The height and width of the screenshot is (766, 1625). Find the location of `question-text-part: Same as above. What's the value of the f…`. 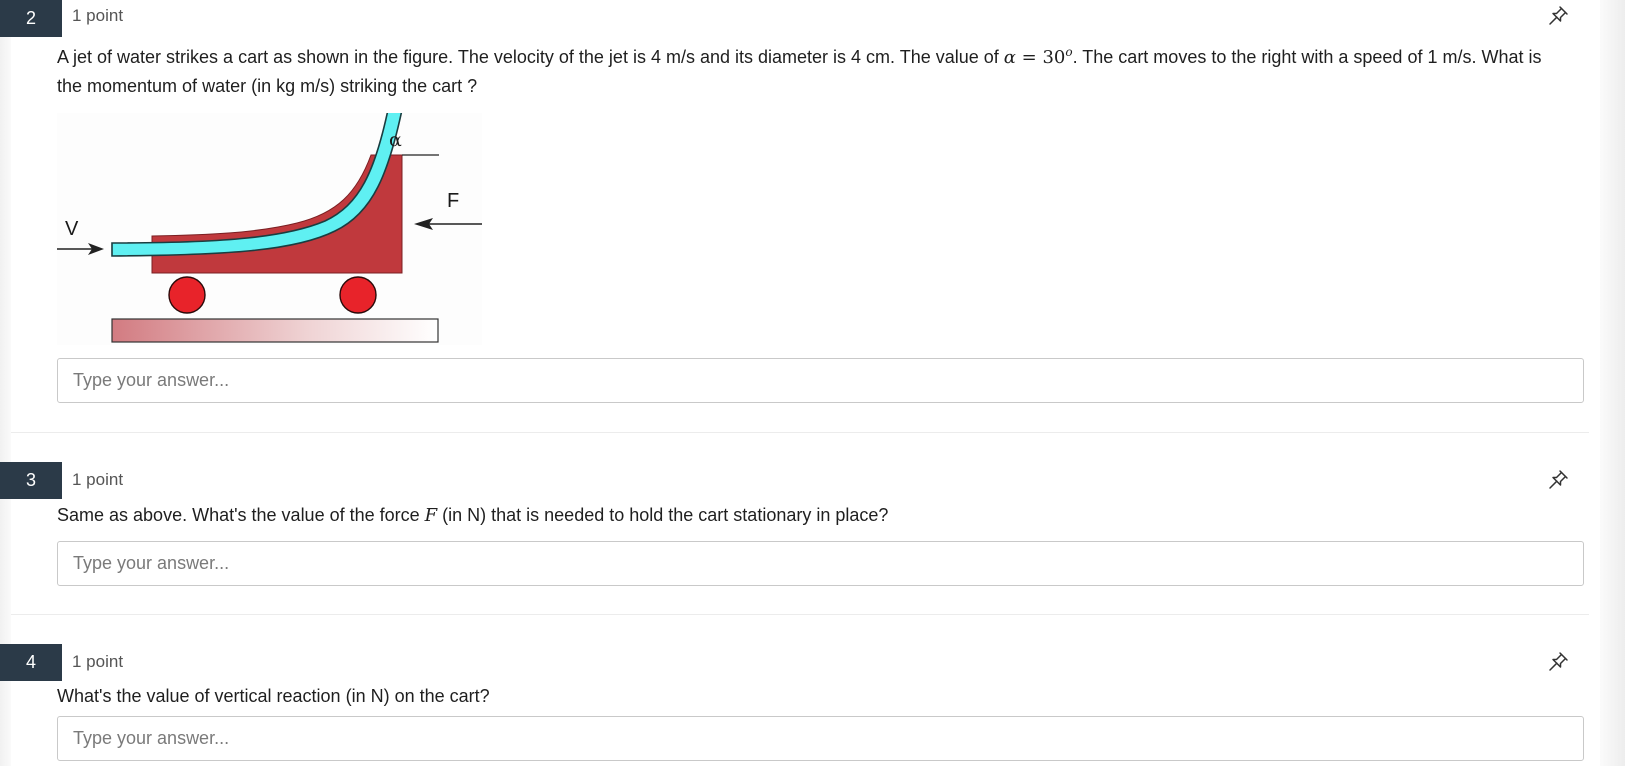

question-text-part: Same as above. What's the value of the f… is located at coordinates (241, 515).